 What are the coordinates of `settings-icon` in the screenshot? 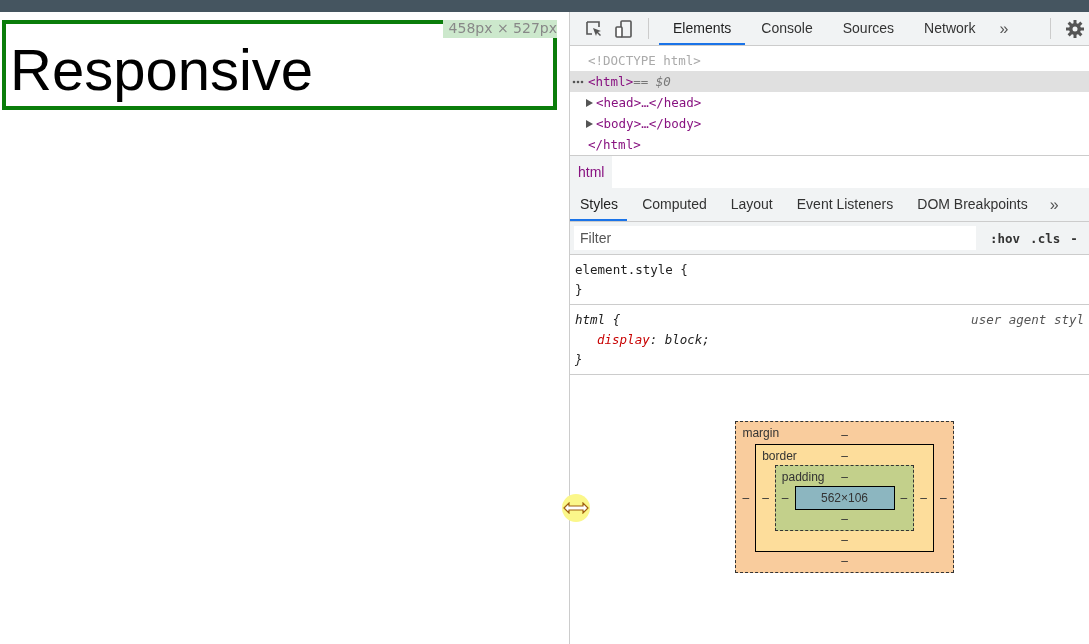 It's located at (1075, 28).